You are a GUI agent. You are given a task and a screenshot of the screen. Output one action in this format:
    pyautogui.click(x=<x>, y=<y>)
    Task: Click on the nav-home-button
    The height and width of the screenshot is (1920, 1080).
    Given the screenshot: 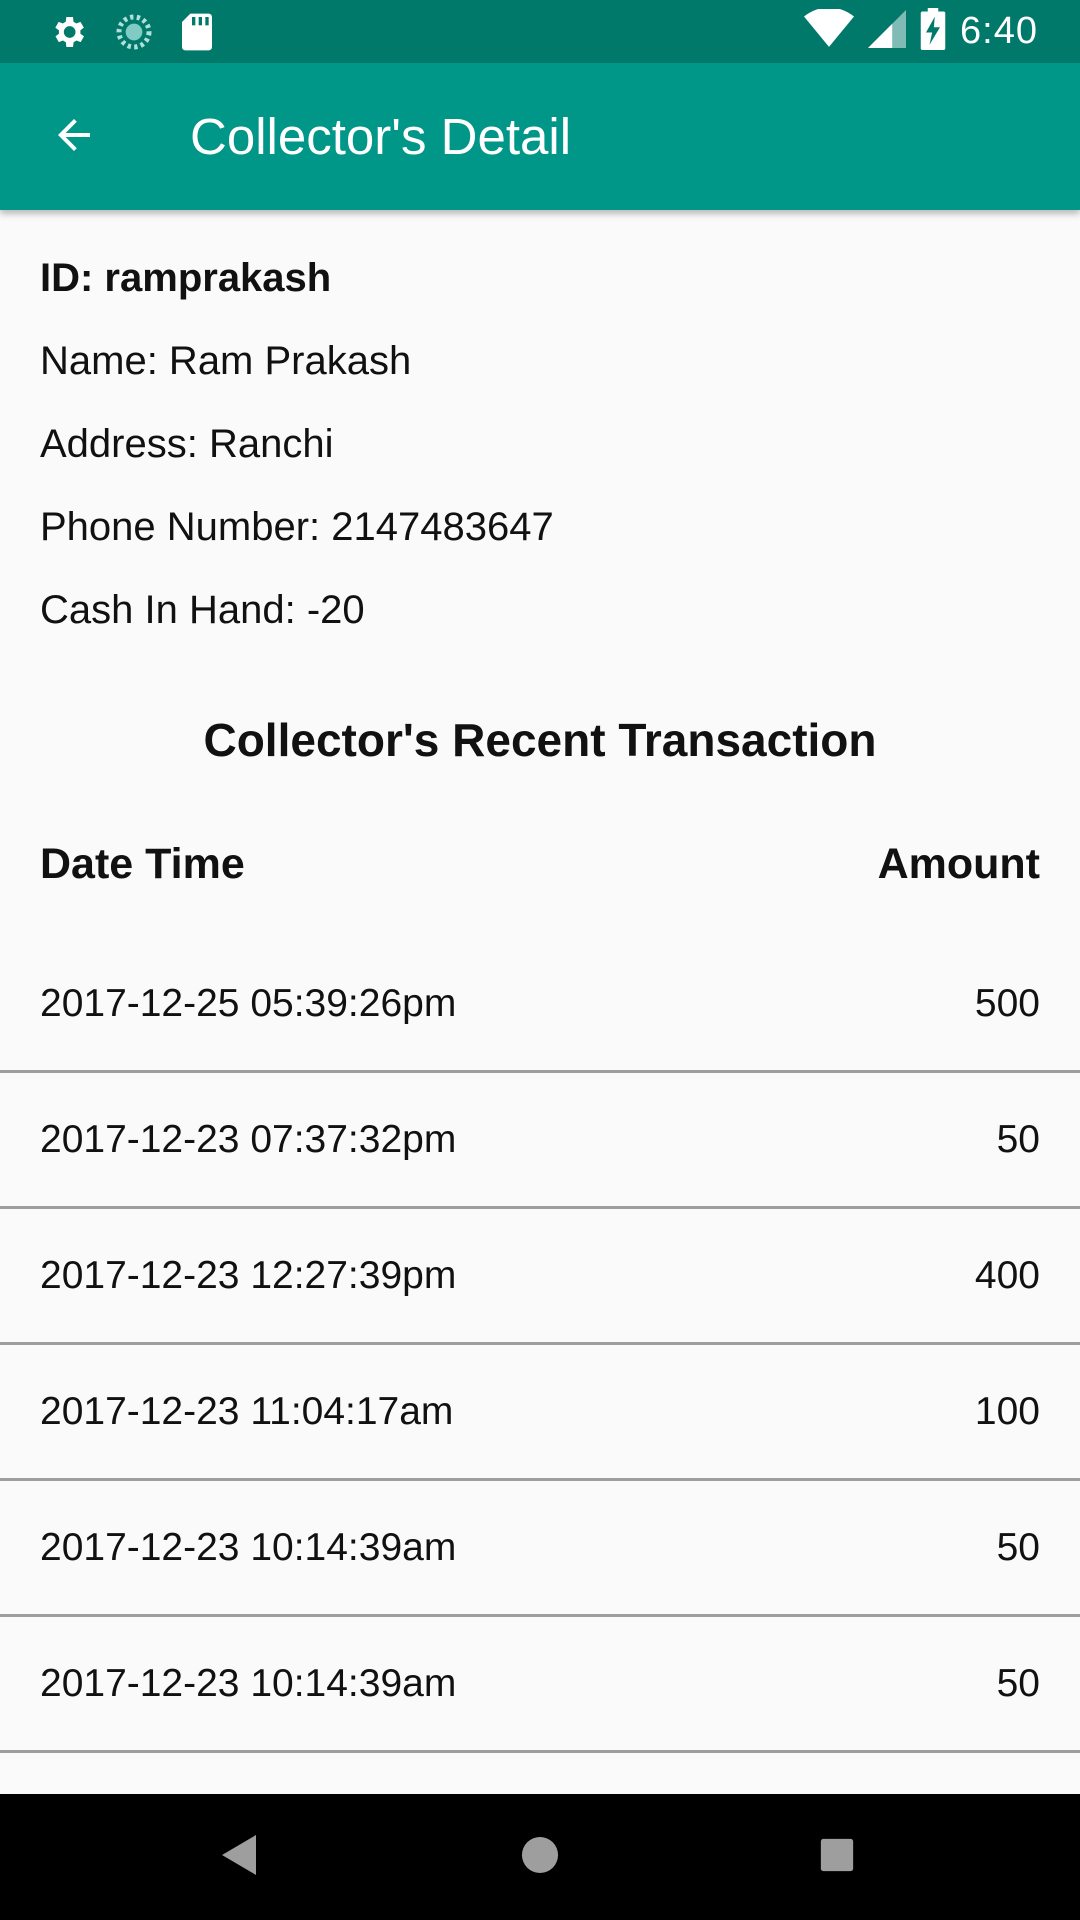 What is the action you would take?
    pyautogui.click(x=540, y=1857)
    